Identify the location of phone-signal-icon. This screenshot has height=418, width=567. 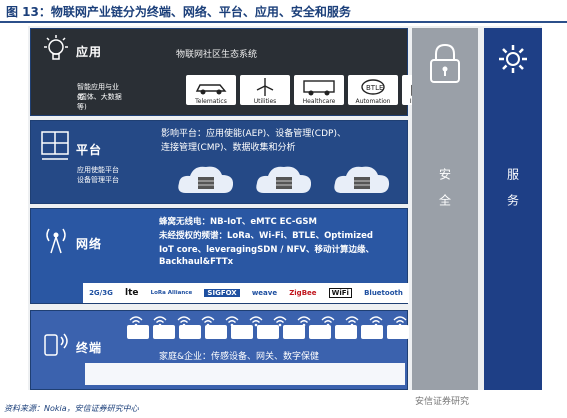
(56, 344).